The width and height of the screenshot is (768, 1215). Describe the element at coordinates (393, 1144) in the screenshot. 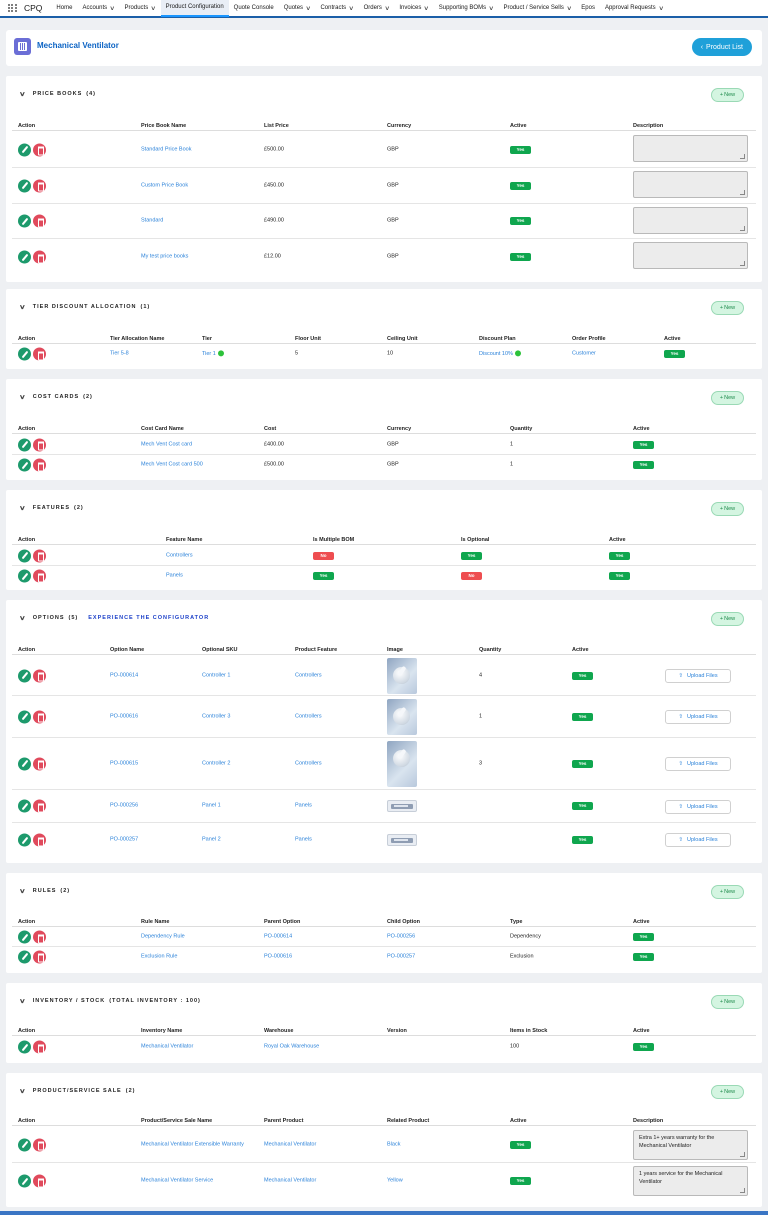

I see `related-product-link: Black` at that location.